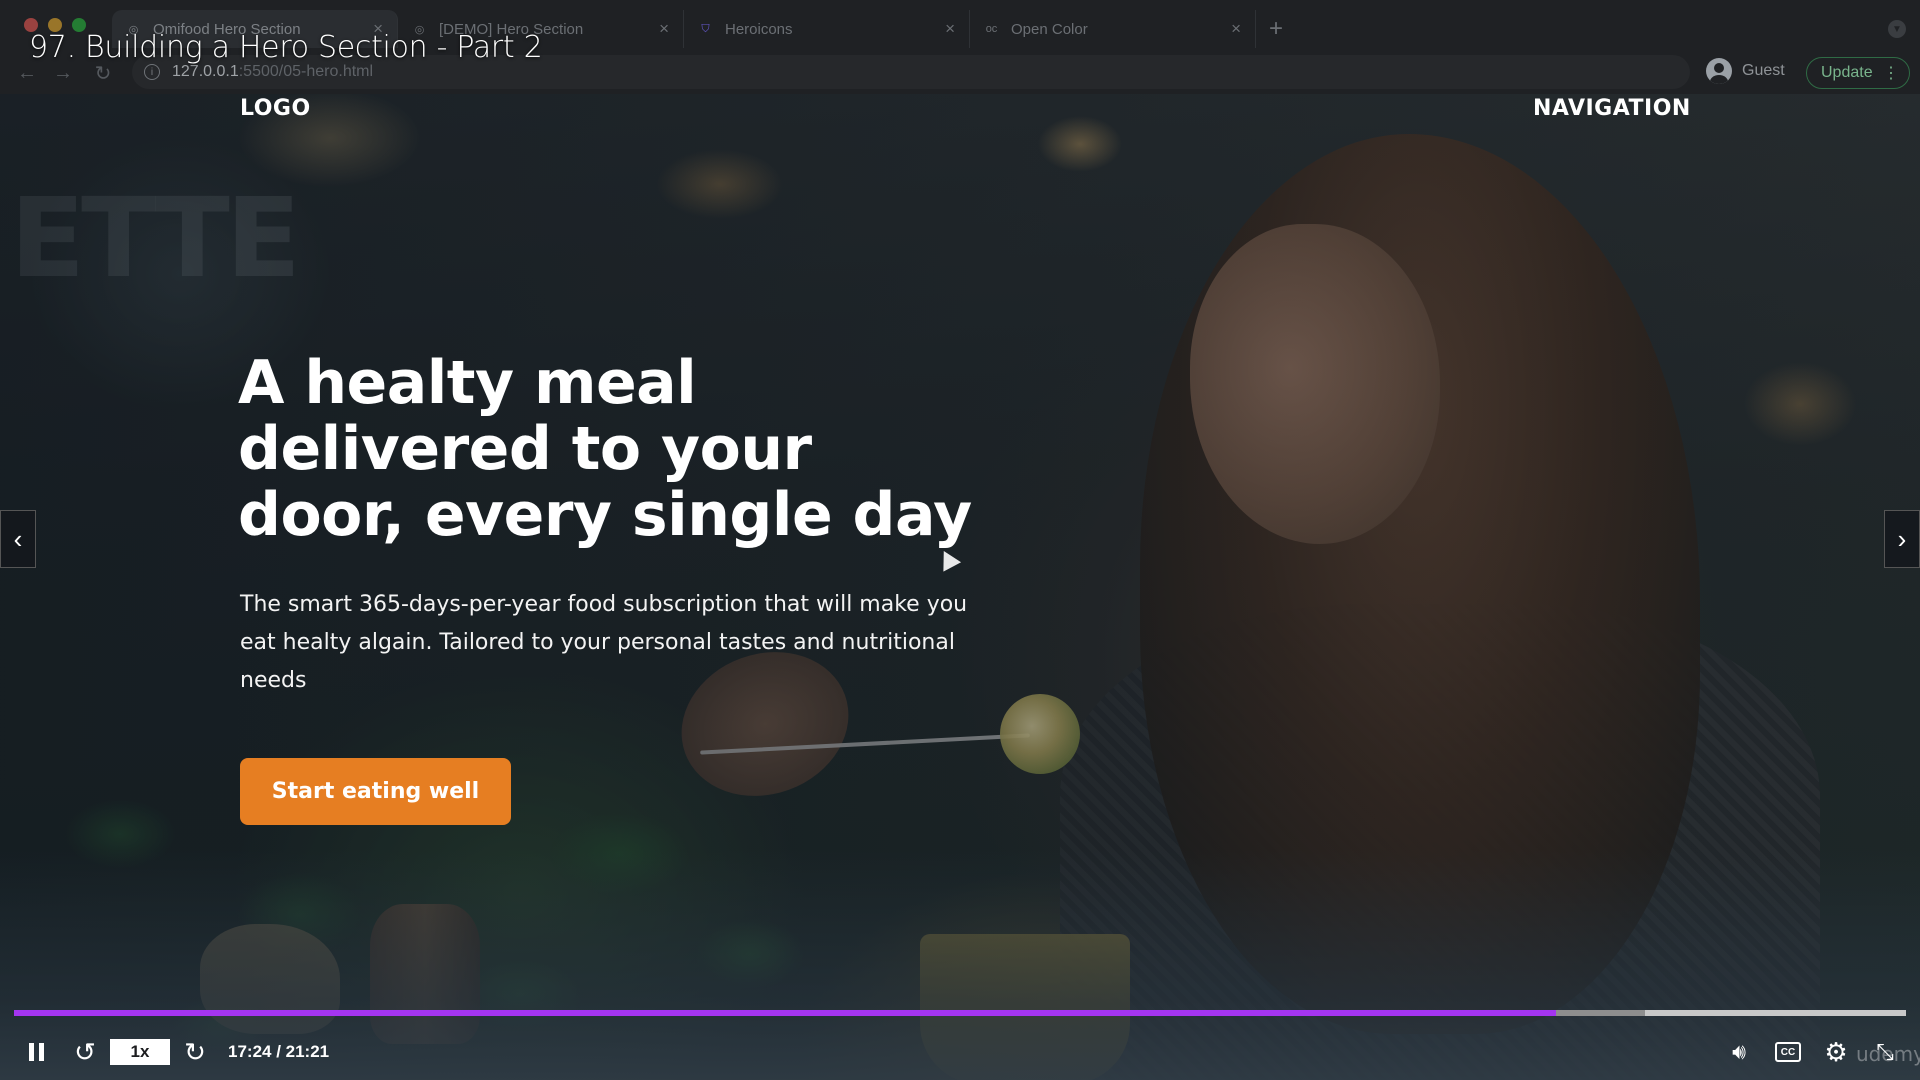  Describe the element at coordinates (1847, 72) in the screenshot. I see `update-label: Update` at that location.